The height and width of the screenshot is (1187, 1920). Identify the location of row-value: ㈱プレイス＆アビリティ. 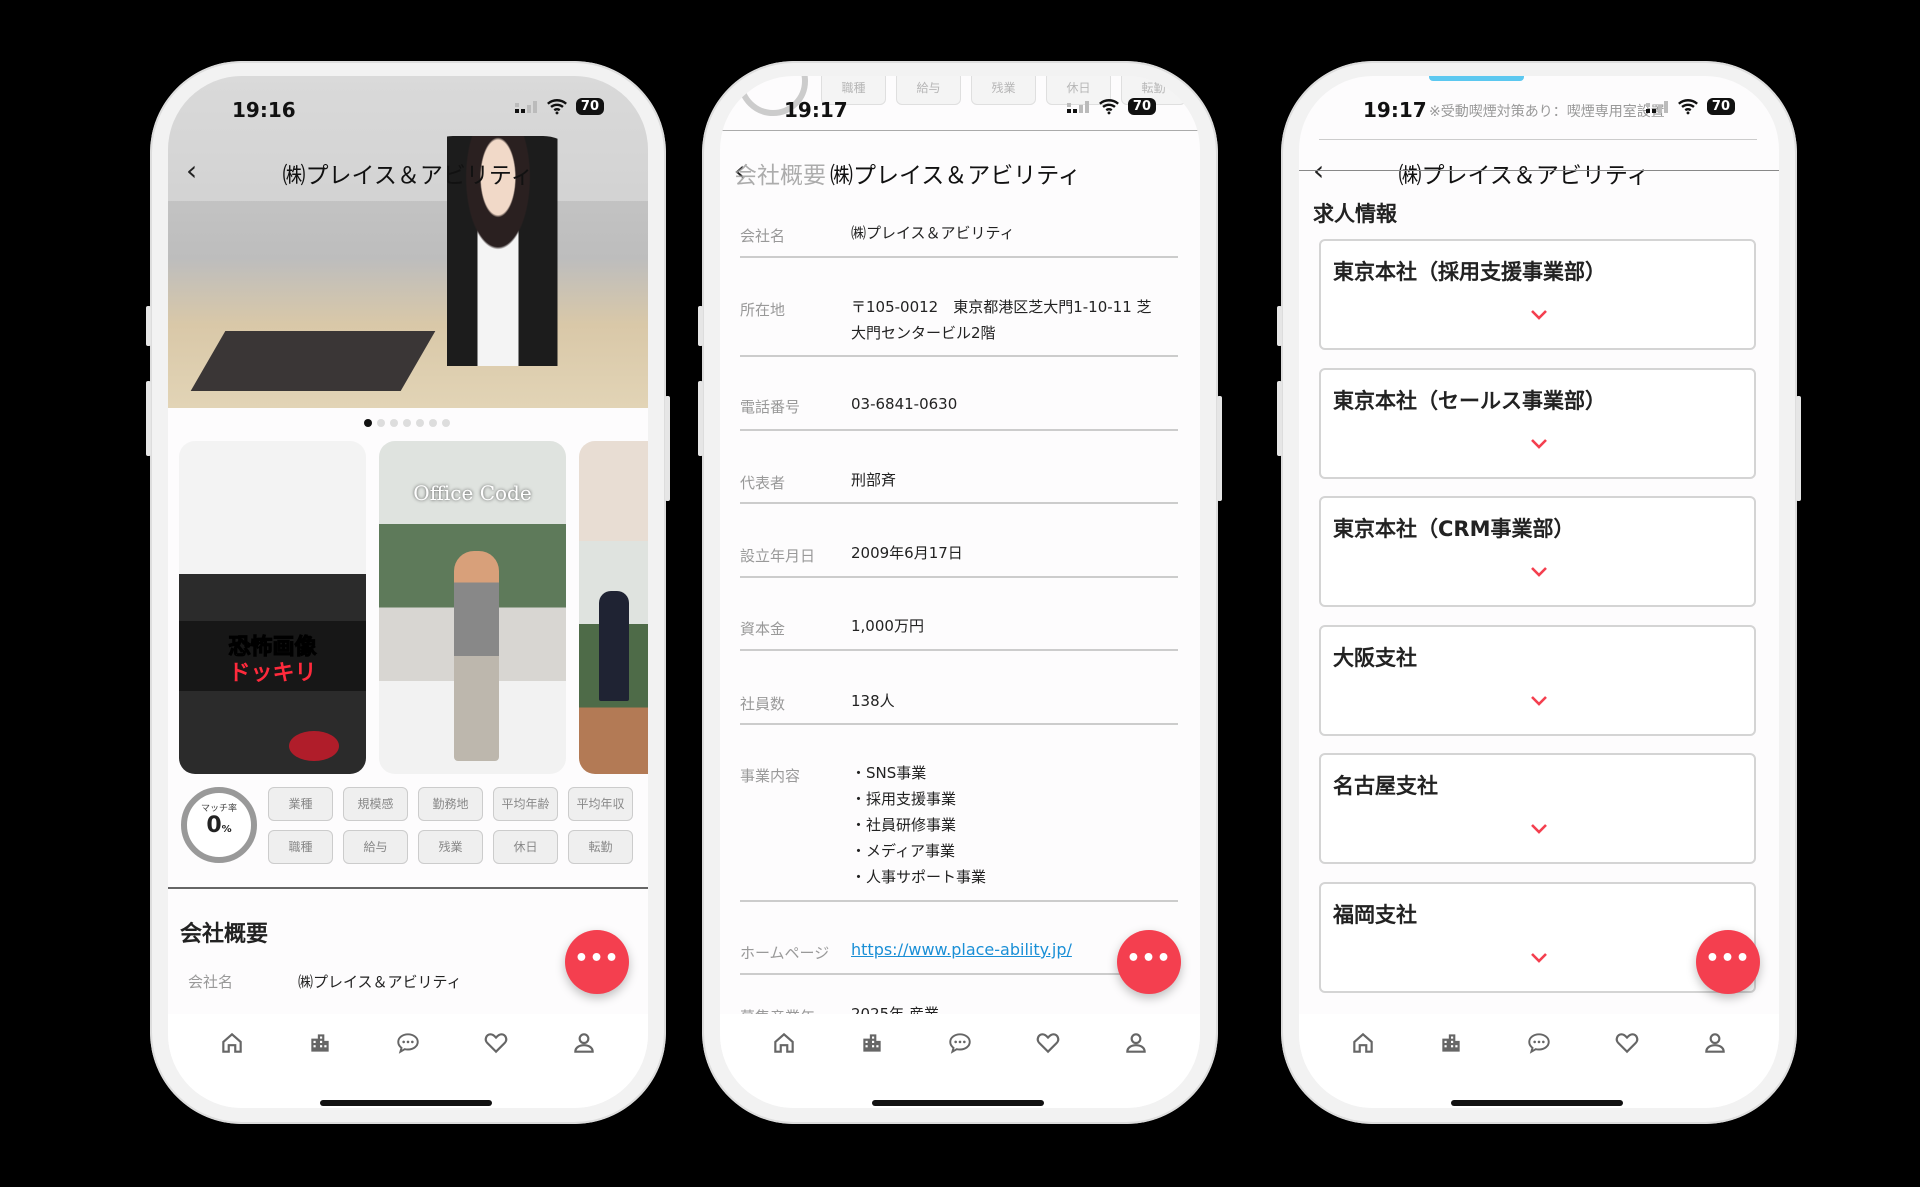
(1018, 233).